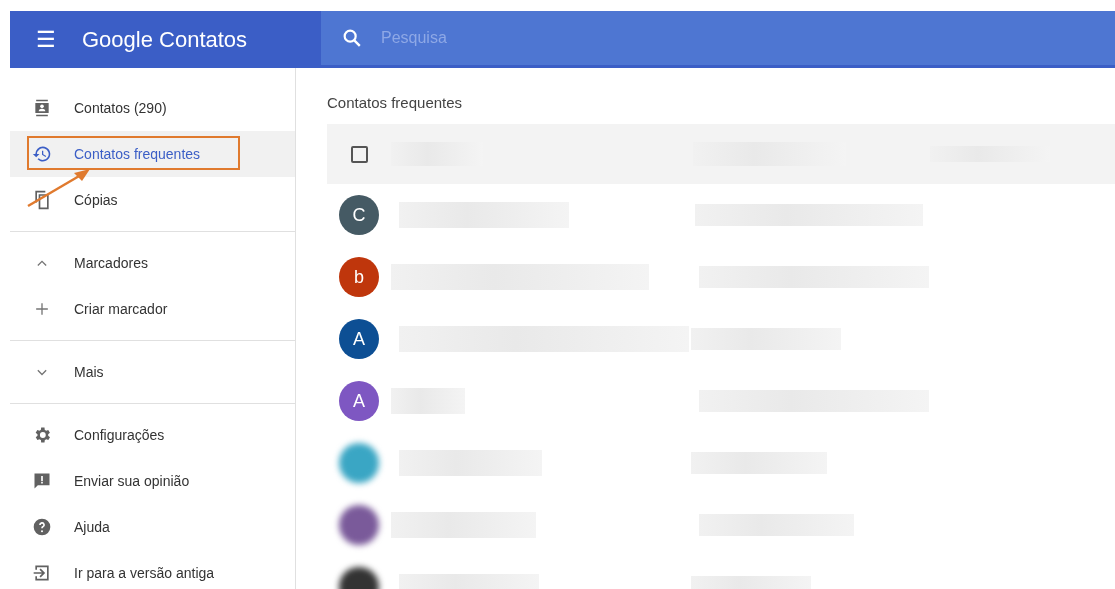  Describe the element at coordinates (359, 154) in the screenshot. I see `select-all-checkbox` at that location.